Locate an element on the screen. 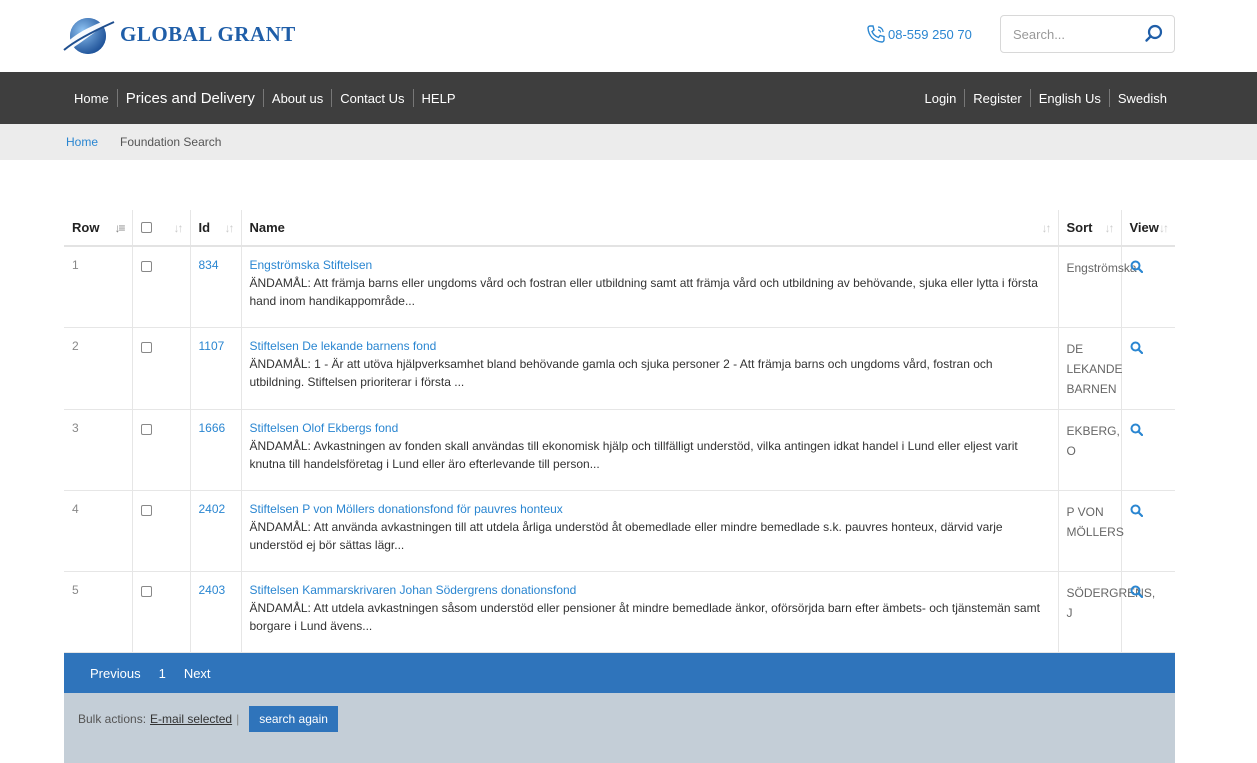 This screenshot has width=1257, height=763. foundation-name-link: Stiftelsen Olof Ekbergs fond is located at coordinates (650, 428).